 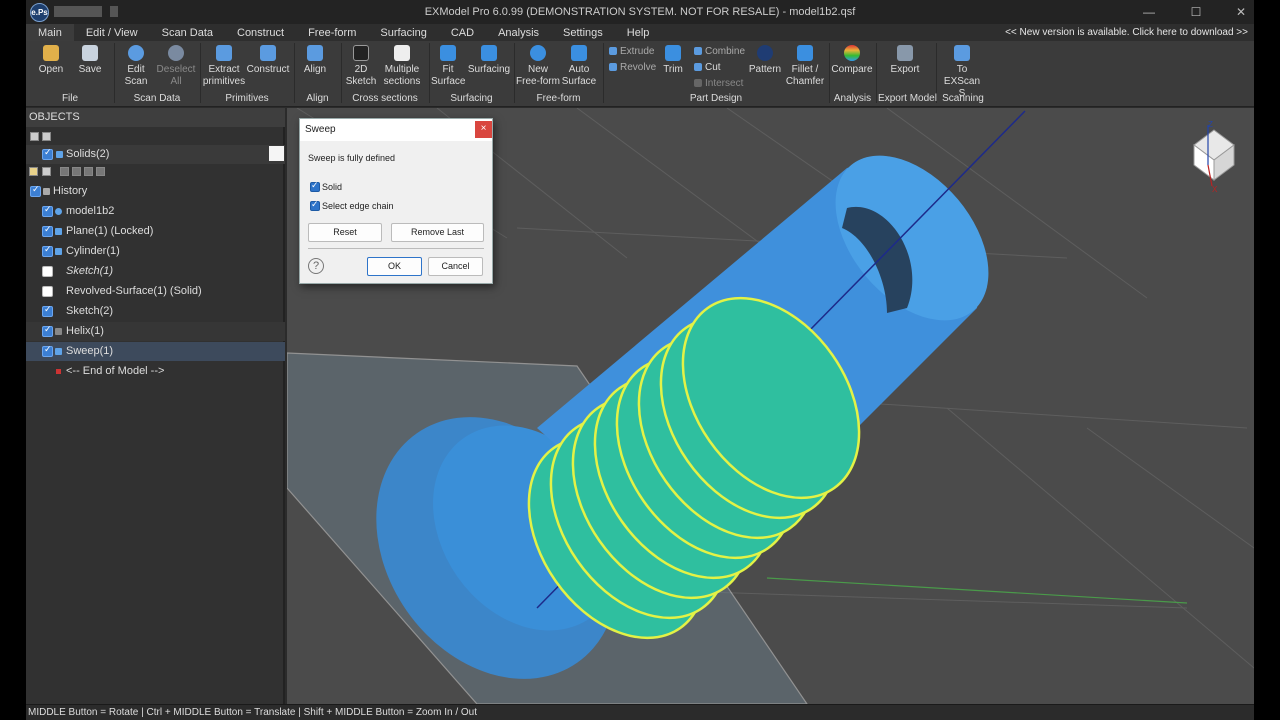 What do you see at coordinates (448, 66) in the screenshot?
I see `fit-surface-button: Fit Surface` at bounding box center [448, 66].